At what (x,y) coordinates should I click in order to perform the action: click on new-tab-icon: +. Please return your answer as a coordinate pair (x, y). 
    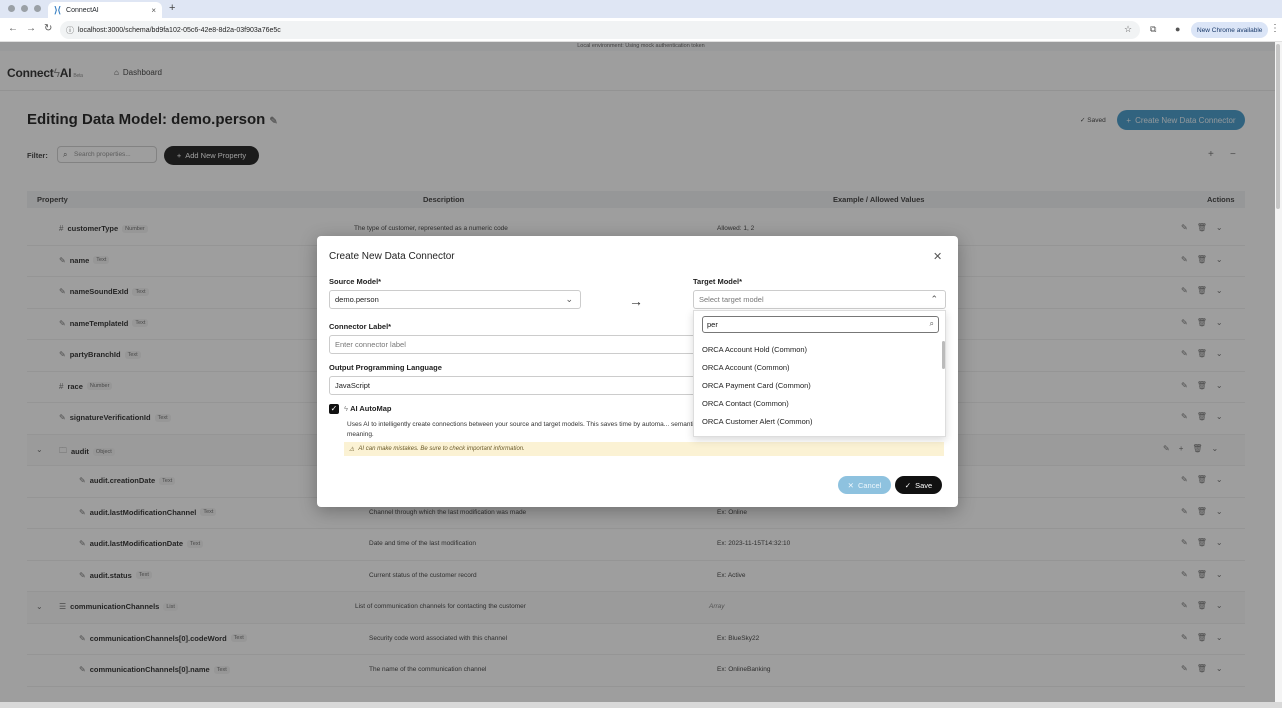
    Looking at the image, I should click on (172, 8).